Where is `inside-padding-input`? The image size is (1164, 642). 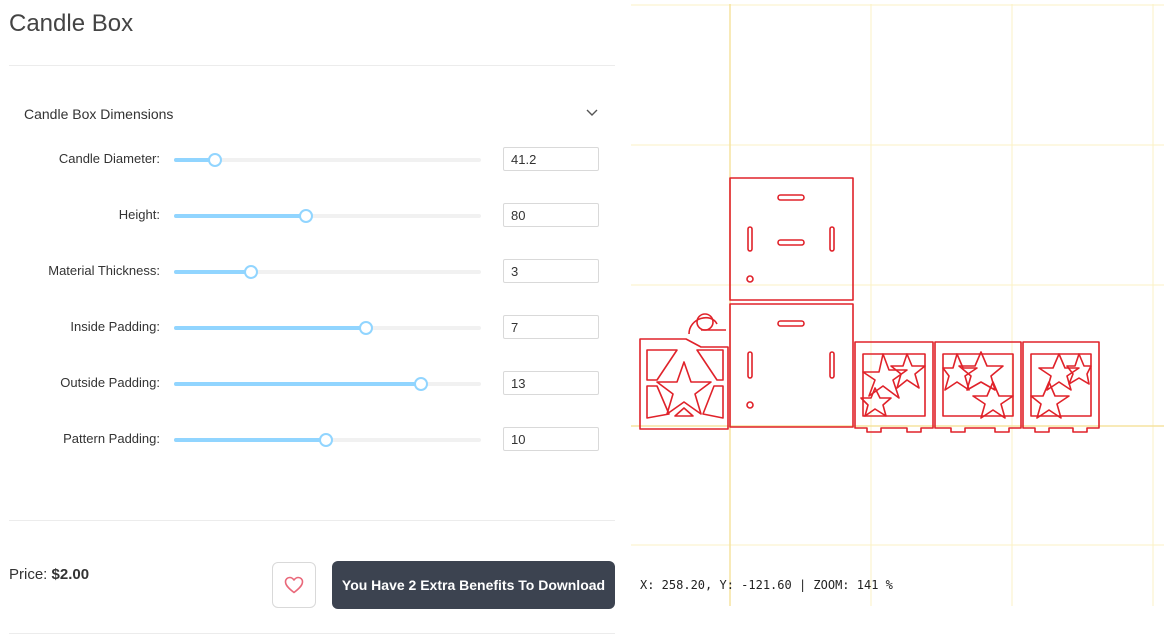
inside-padding-input is located at coordinates (551, 327).